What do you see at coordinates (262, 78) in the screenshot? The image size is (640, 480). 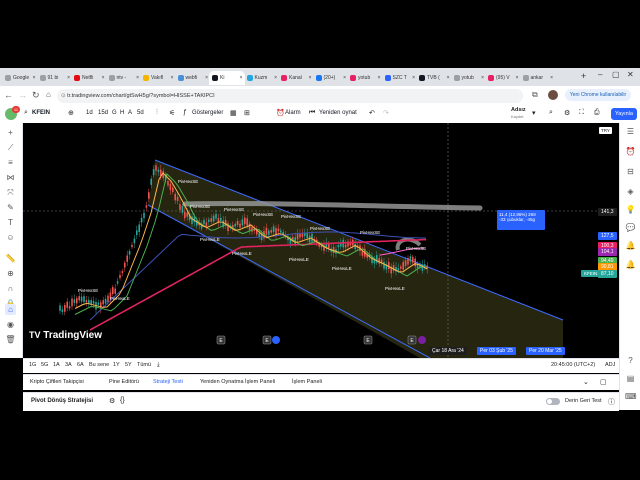 I see `browser-tab: Kuzm ×` at bounding box center [262, 78].